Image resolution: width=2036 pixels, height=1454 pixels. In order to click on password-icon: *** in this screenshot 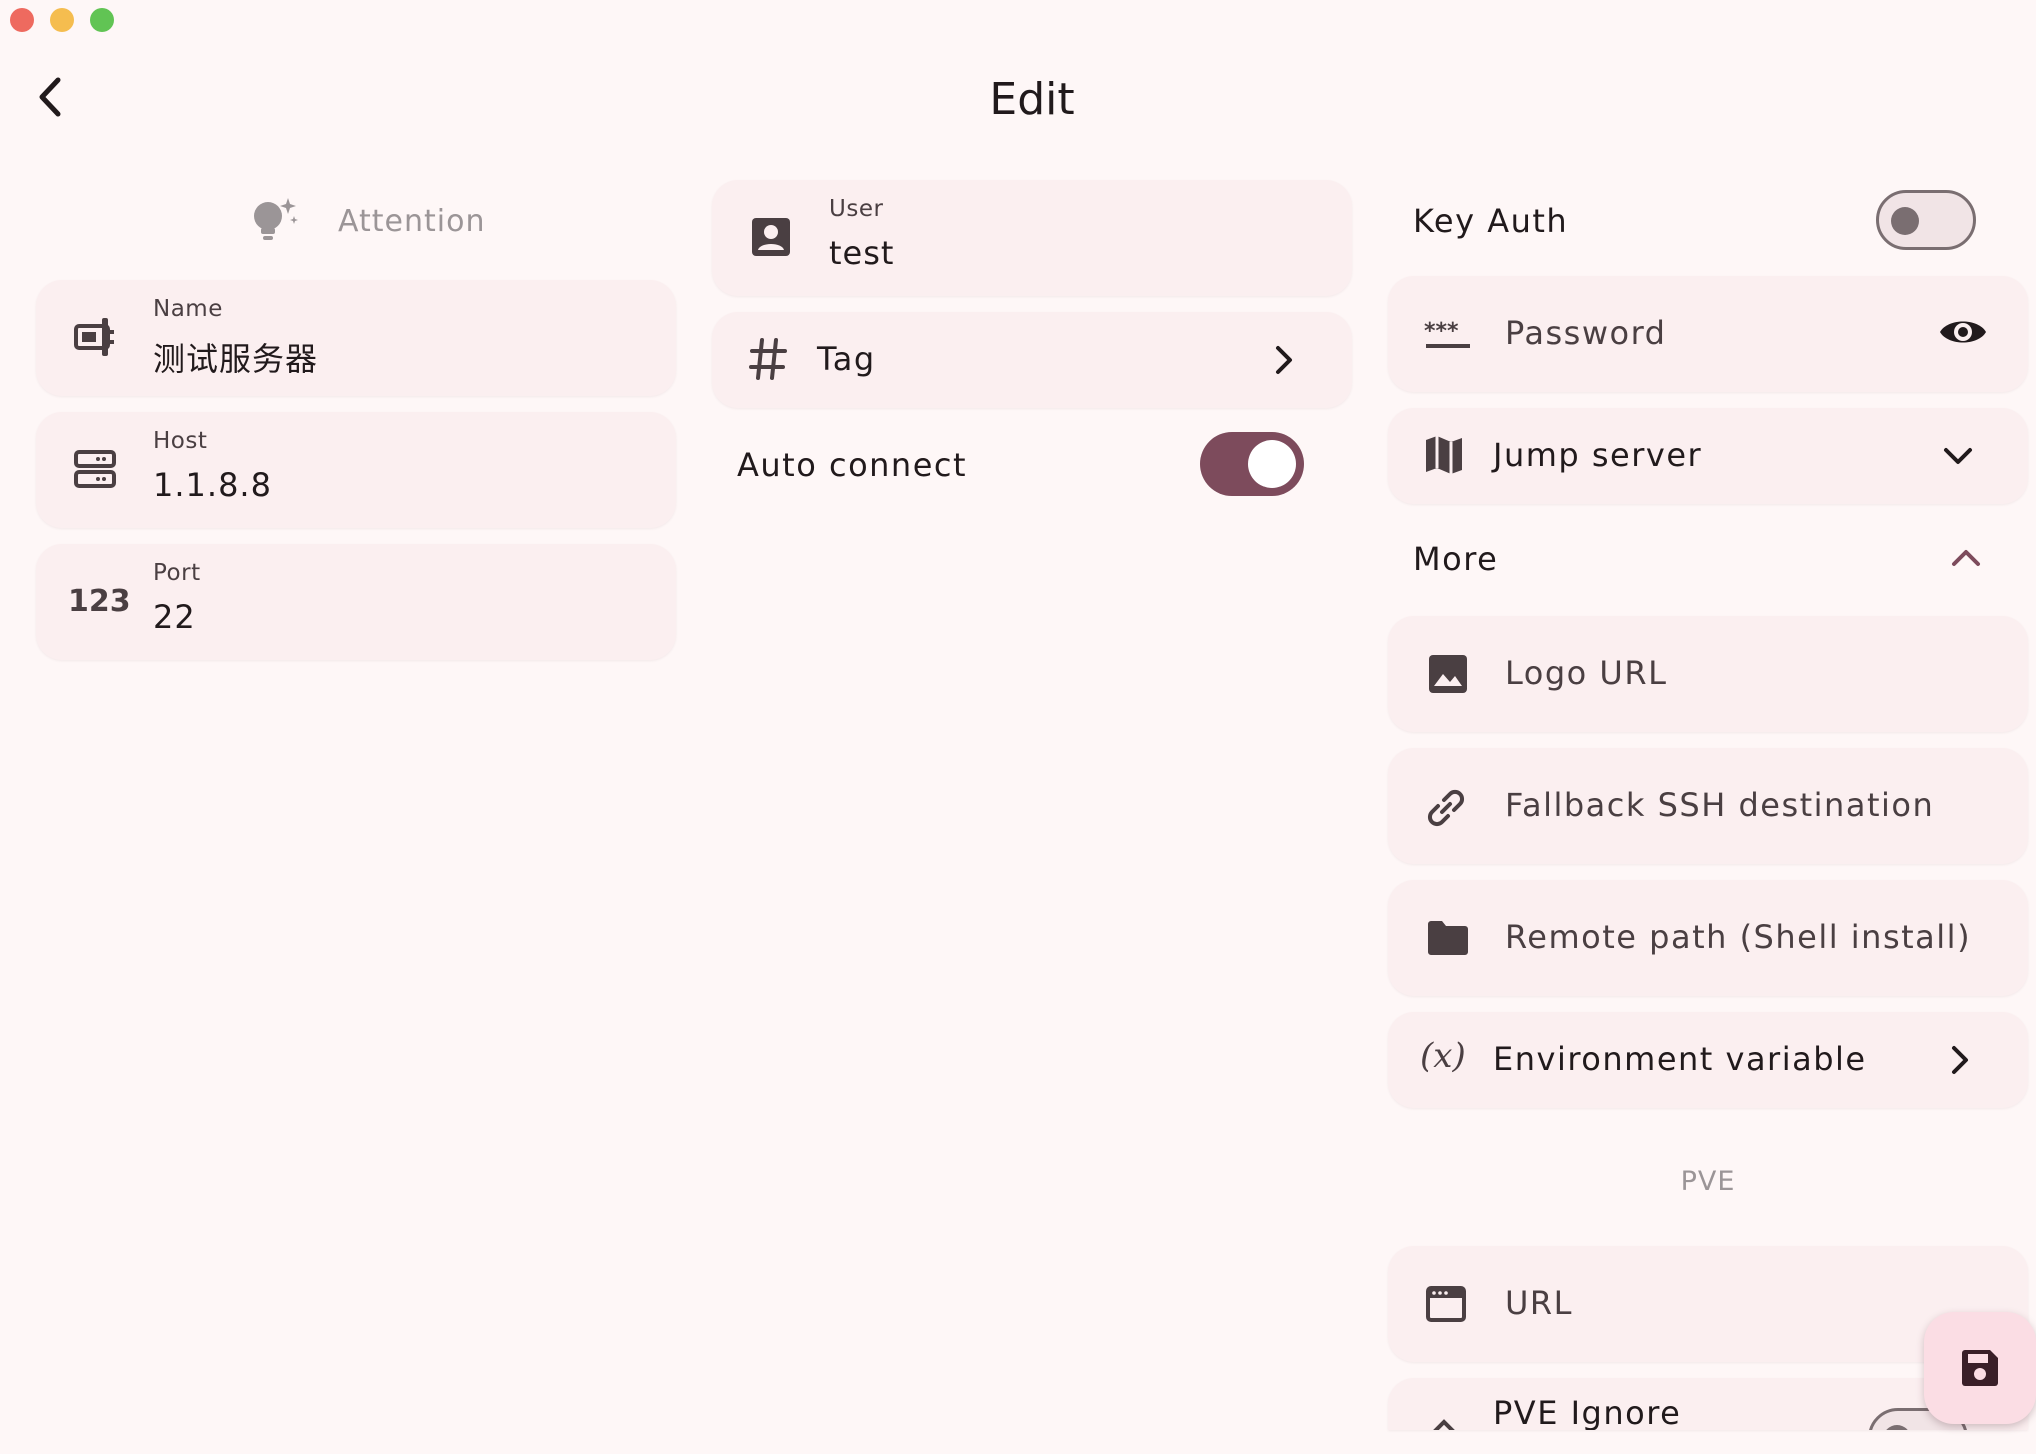, I will do `click(1448, 334)`.